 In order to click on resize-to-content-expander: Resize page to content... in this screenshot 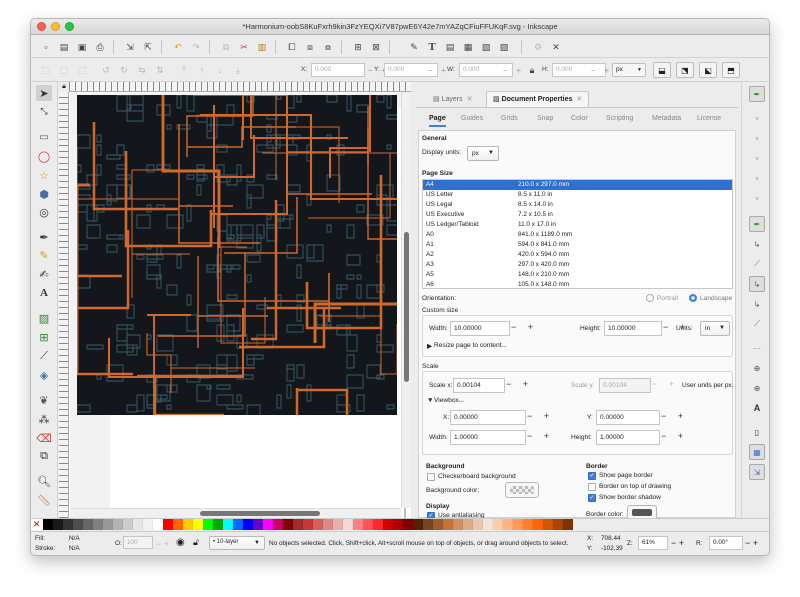, I will do `click(470, 345)`.